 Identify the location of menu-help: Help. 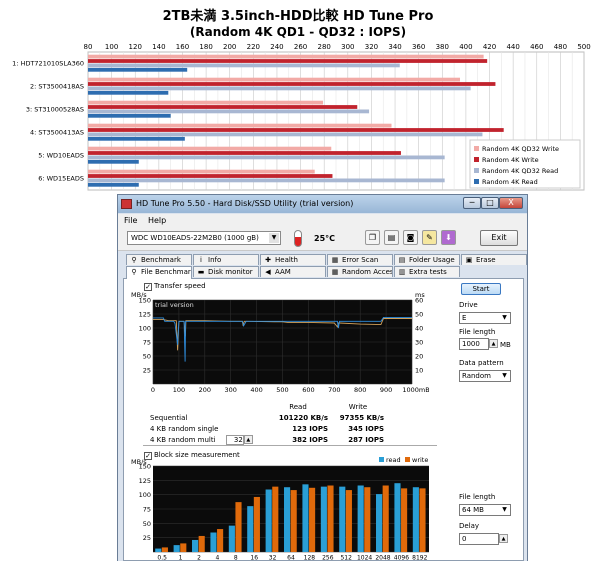
(157, 220).